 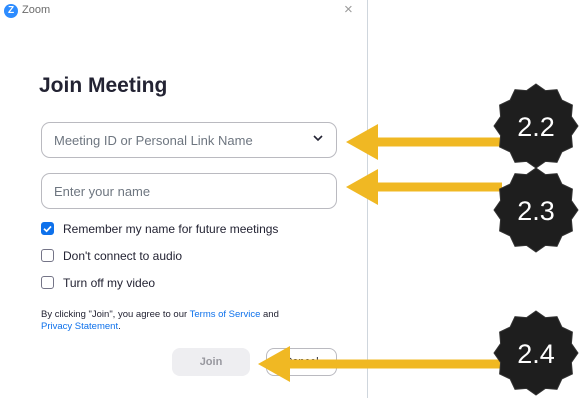 I want to click on step-badge-star: 2.3, so click(x=536, y=210).